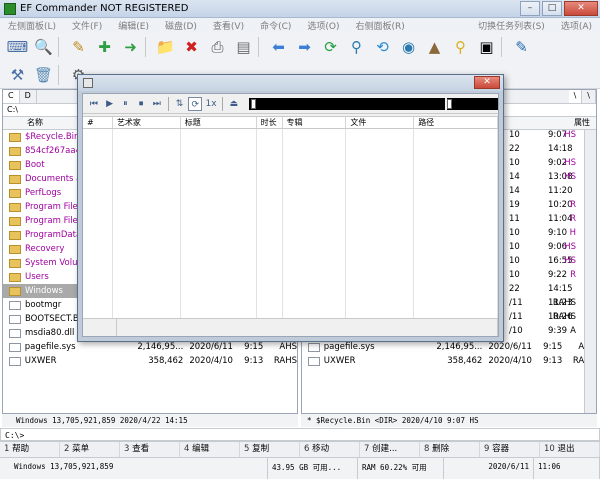 The image size is (600, 479). I want to click on menu-command: 命令(C), so click(275, 25).